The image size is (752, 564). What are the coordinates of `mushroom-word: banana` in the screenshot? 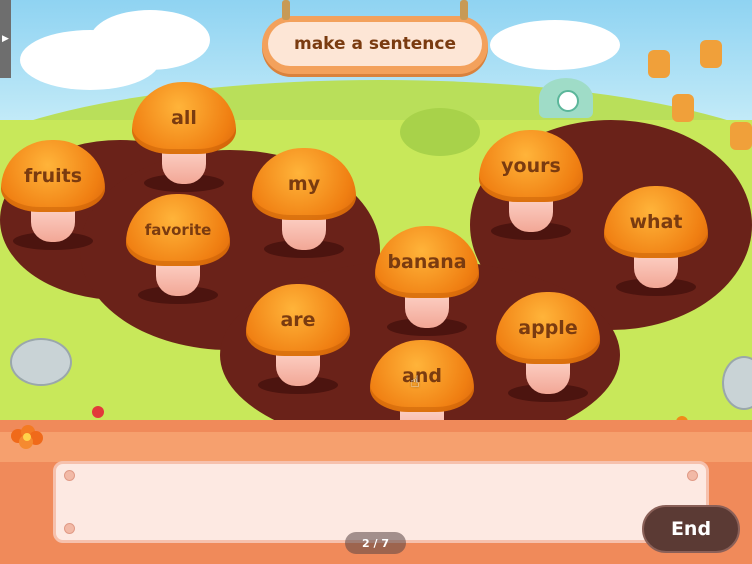 It's located at (427, 281).